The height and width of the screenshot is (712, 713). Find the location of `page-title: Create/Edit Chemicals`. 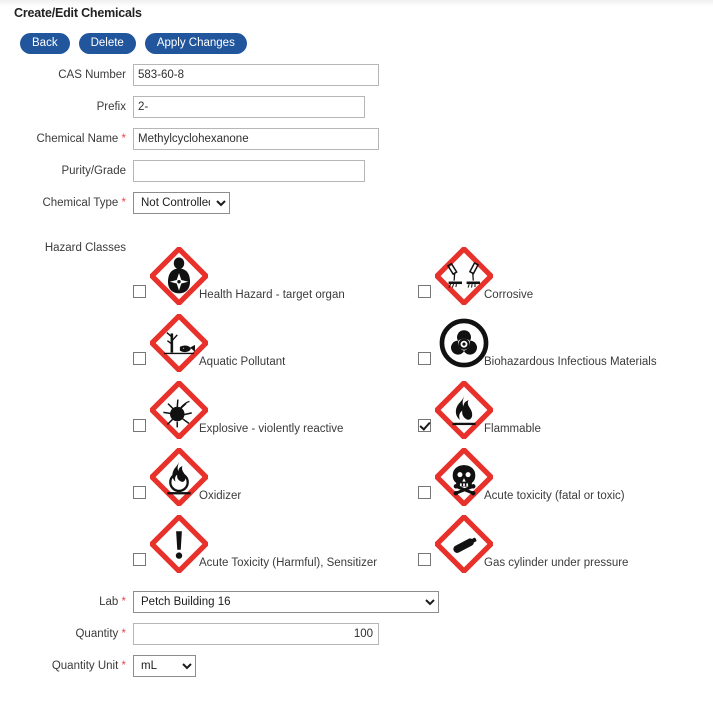

page-title: Create/Edit Chemicals is located at coordinates (78, 13).